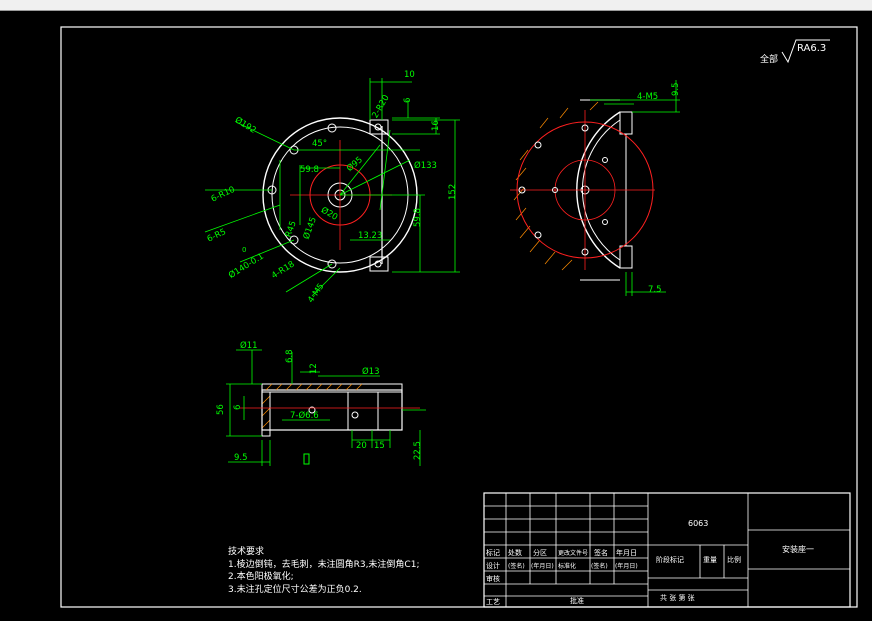 Image resolution: width=872 pixels, height=621 pixels. Describe the element at coordinates (670, 559) in the screenshot. I see `tb-mark-label: 阶段标记` at that location.